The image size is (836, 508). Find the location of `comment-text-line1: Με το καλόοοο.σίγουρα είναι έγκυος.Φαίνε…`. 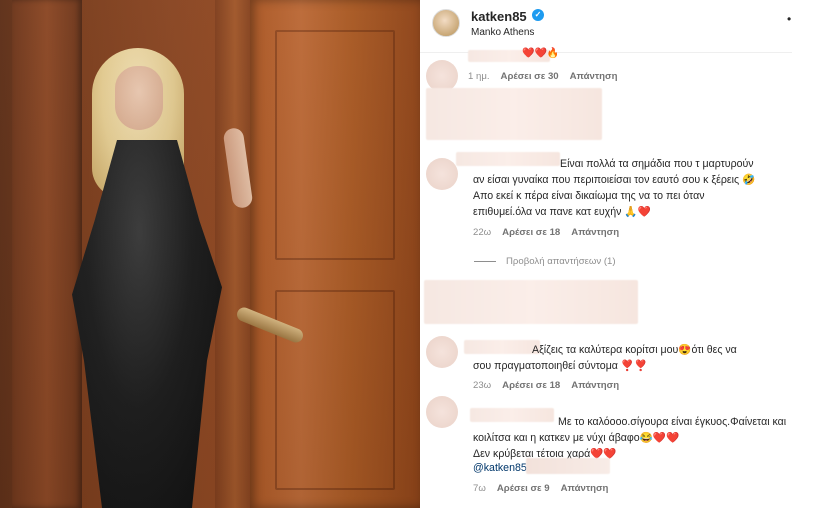

comment-text-line1: Με το καλόοοο.σίγουρα είναι έγκυος.Φαίνε… is located at coordinates (672, 422).